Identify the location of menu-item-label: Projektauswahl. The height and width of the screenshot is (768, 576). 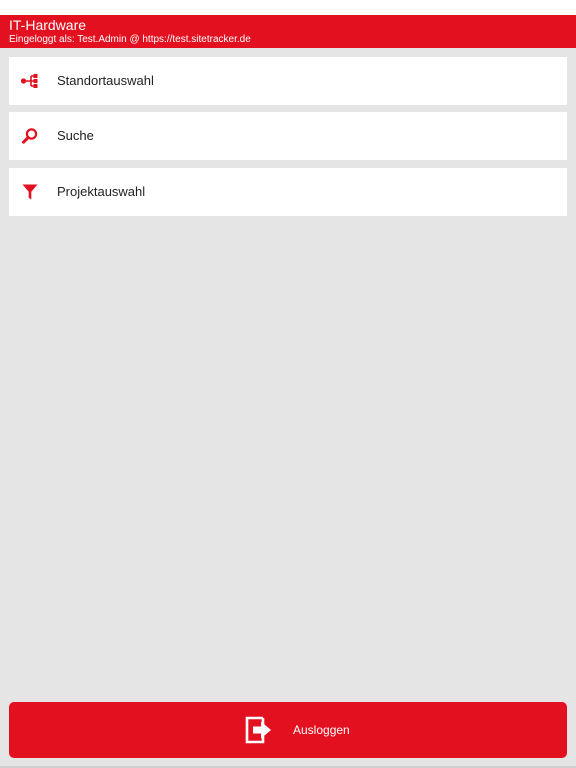
(101, 191).